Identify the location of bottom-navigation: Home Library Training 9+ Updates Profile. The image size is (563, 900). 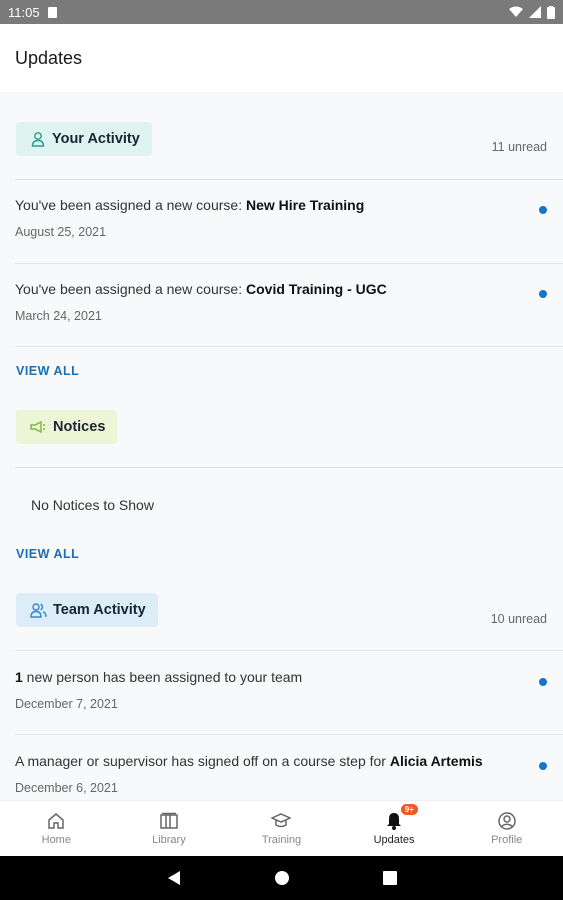
(281, 828).